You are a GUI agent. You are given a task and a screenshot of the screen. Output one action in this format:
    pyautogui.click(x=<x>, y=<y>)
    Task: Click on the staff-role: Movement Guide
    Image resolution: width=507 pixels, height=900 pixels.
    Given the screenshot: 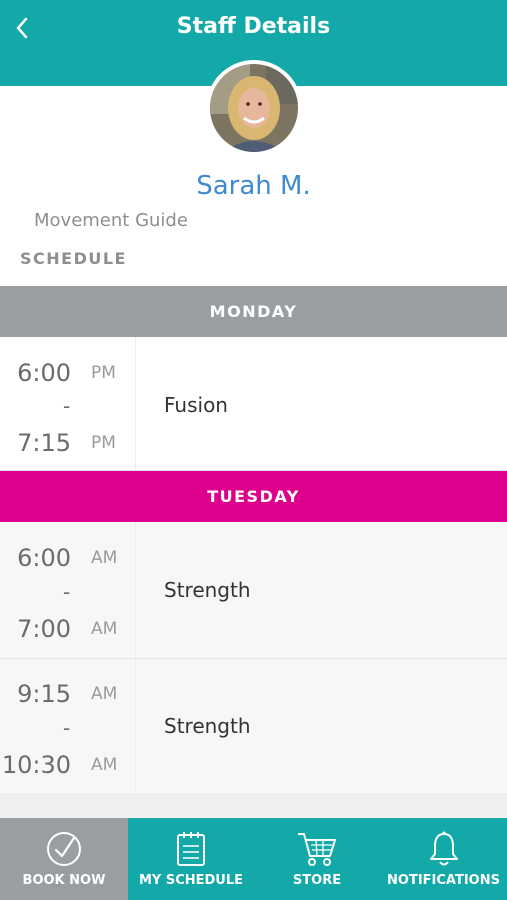 What is the action you would take?
    pyautogui.click(x=111, y=220)
    